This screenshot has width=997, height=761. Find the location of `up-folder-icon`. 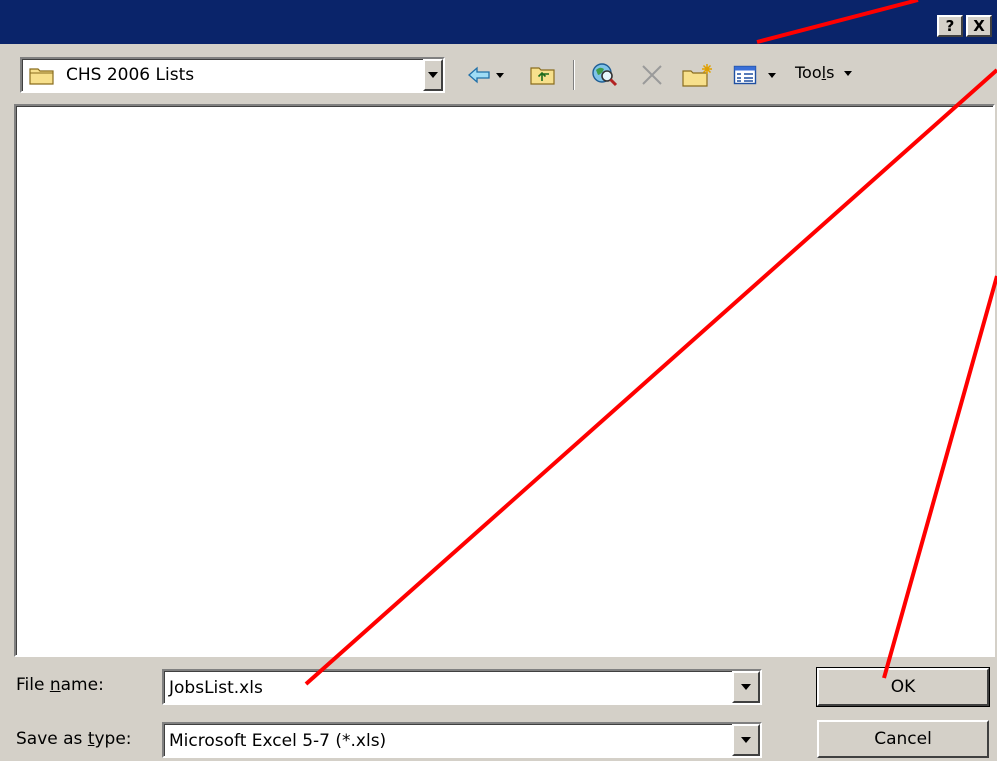

up-folder-icon is located at coordinates (542, 76).